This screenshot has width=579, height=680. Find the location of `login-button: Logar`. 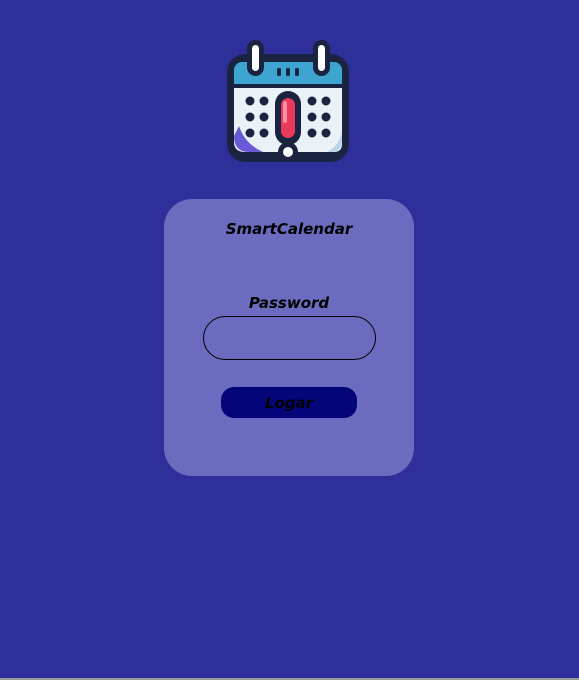

login-button: Logar is located at coordinates (289, 402).